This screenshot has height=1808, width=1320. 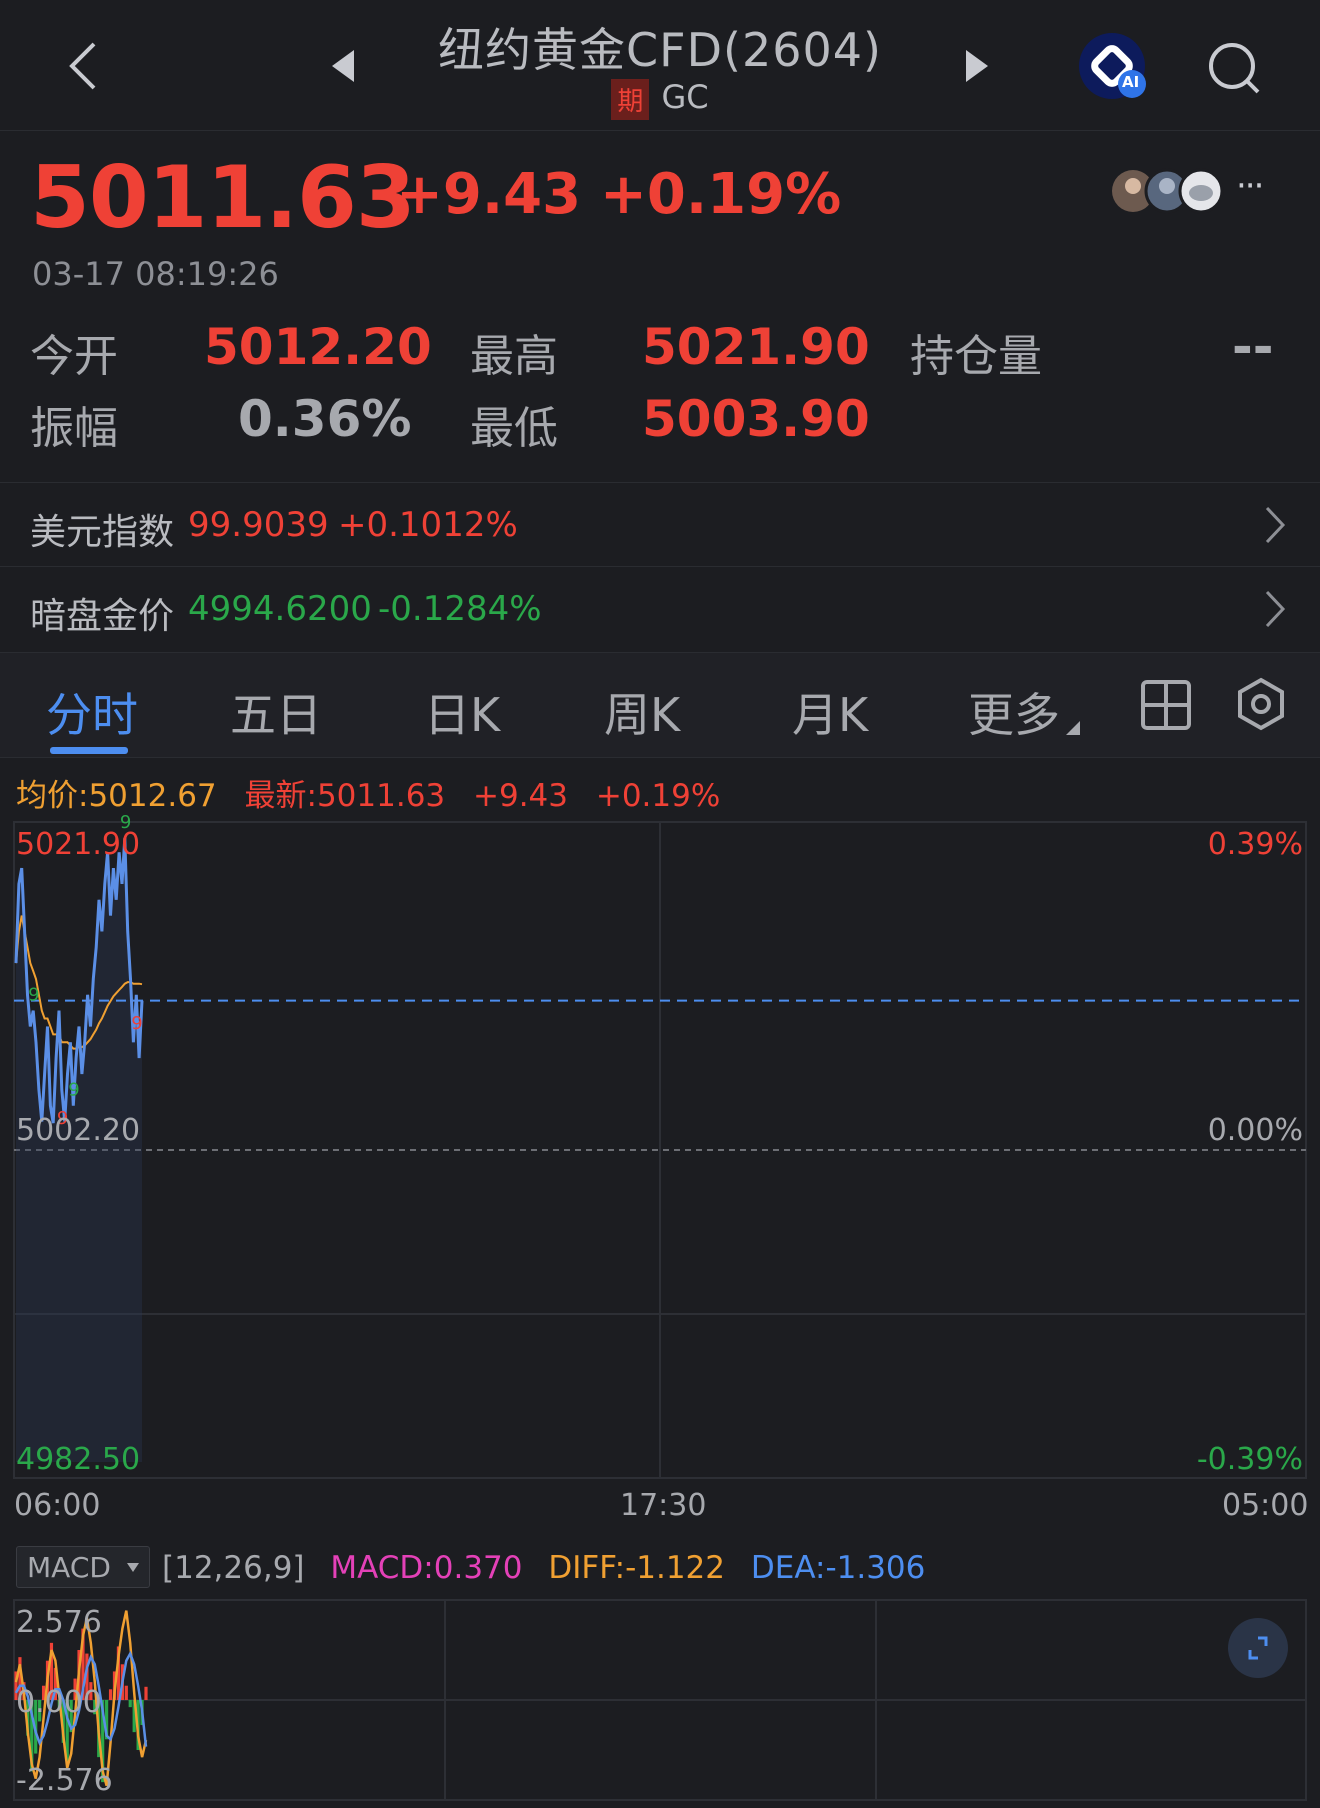 What do you see at coordinates (57, 1505) in the screenshot?
I see `x-label-start: 06:00` at bounding box center [57, 1505].